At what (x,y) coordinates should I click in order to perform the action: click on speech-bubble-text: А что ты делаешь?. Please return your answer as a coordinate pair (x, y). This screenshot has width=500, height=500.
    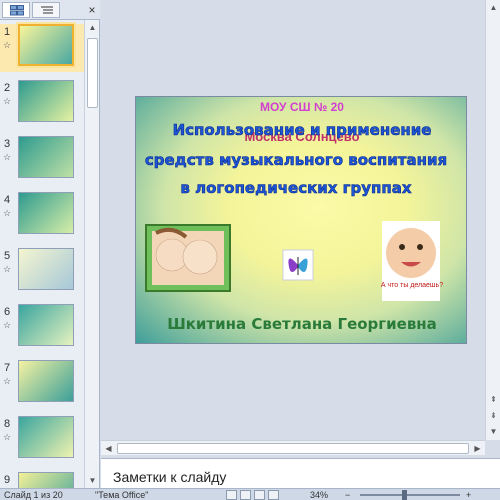
    Looking at the image, I should click on (412, 285).